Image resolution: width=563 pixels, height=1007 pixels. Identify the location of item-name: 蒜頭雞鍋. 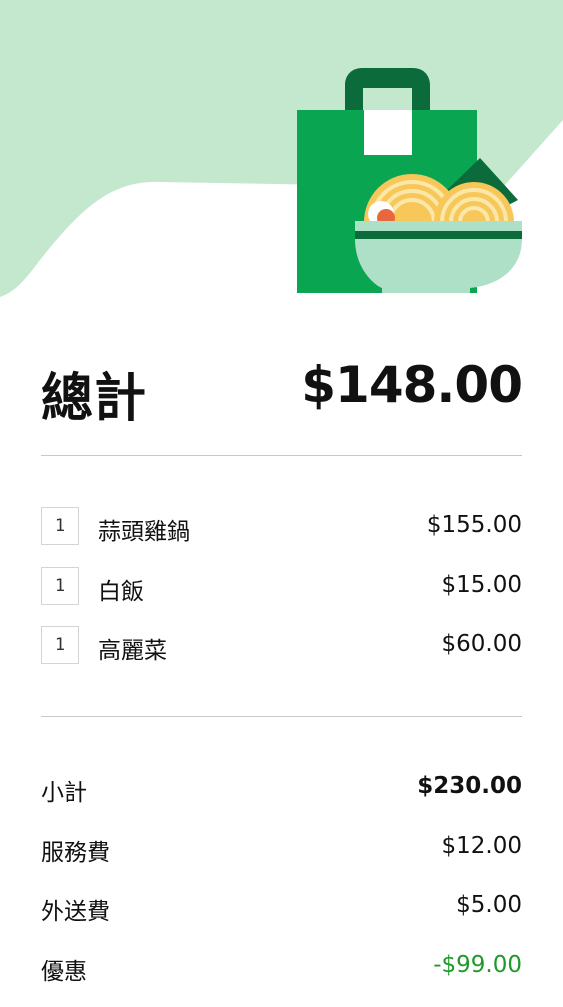
(144, 532).